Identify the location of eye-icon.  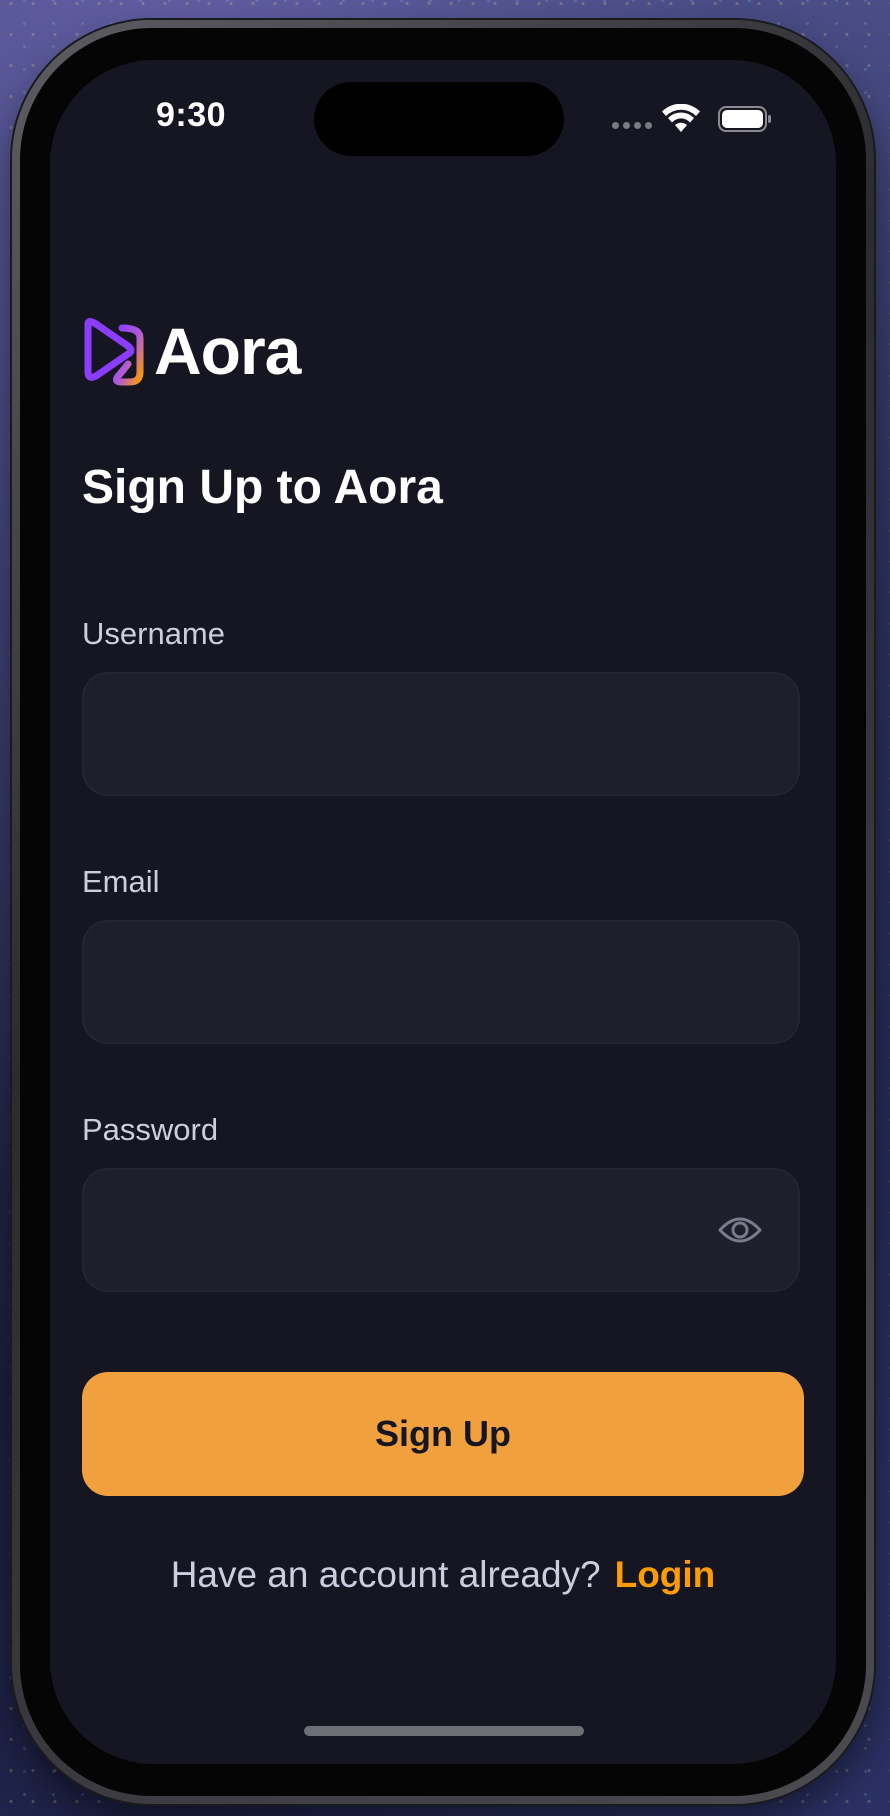
(740, 1230).